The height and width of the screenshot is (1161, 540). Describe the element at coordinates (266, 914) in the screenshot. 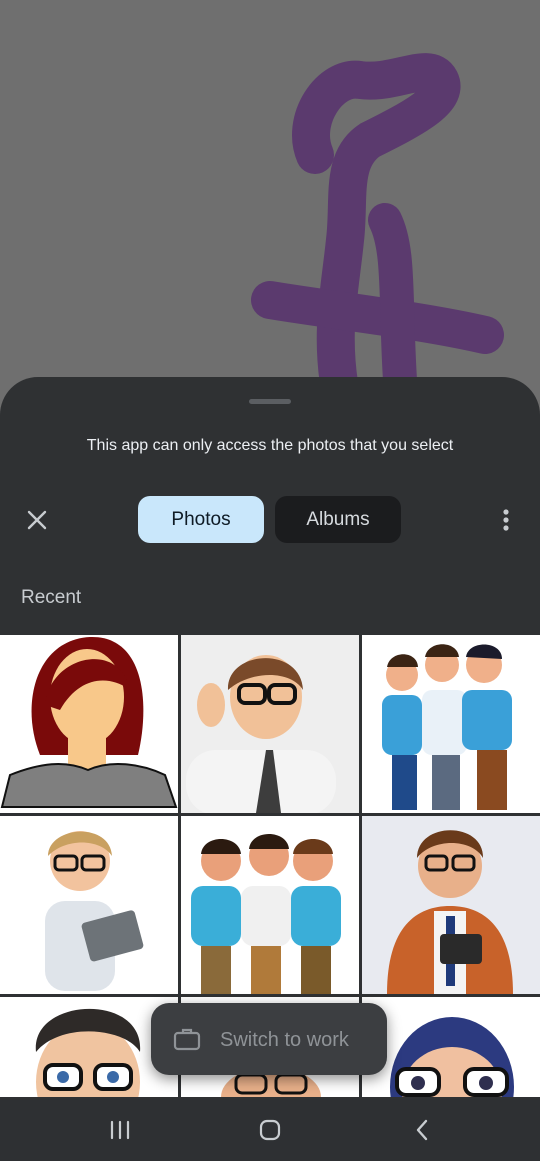

I see `selfie-boys-image` at that location.